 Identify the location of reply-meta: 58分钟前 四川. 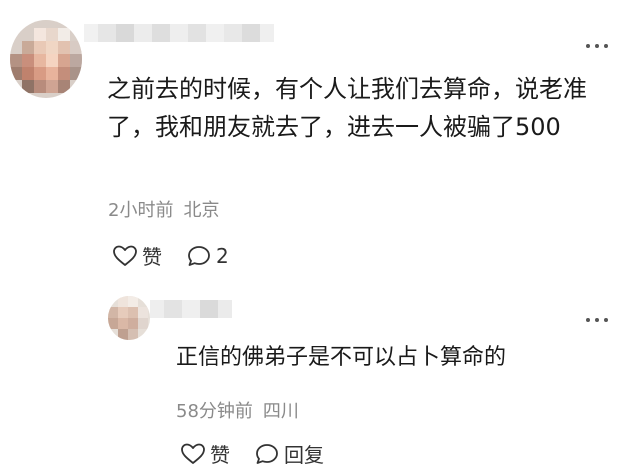
(237, 410).